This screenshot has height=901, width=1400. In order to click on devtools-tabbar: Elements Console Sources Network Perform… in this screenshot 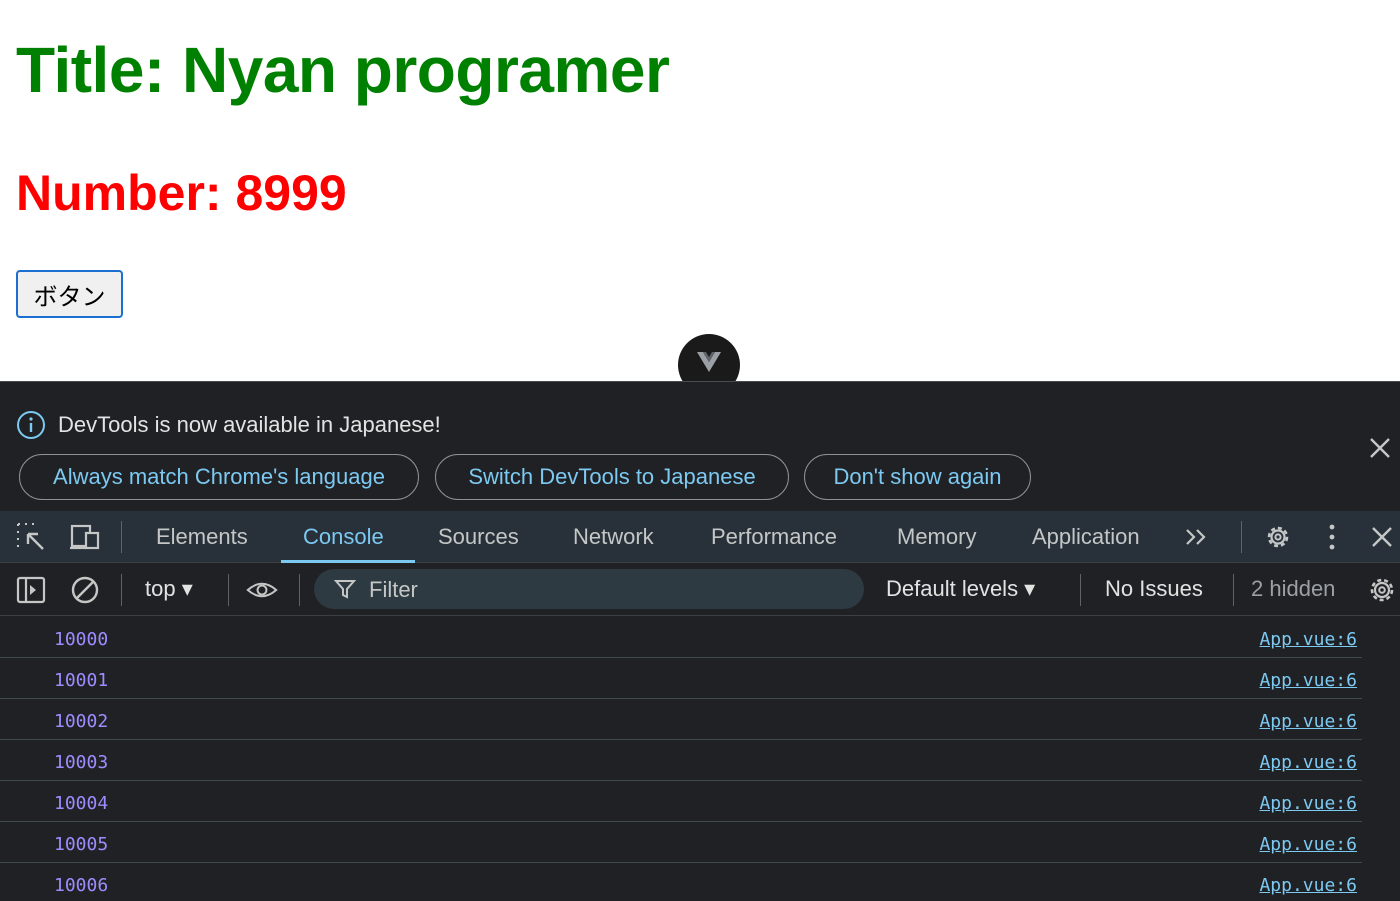, I will do `click(700, 537)`.